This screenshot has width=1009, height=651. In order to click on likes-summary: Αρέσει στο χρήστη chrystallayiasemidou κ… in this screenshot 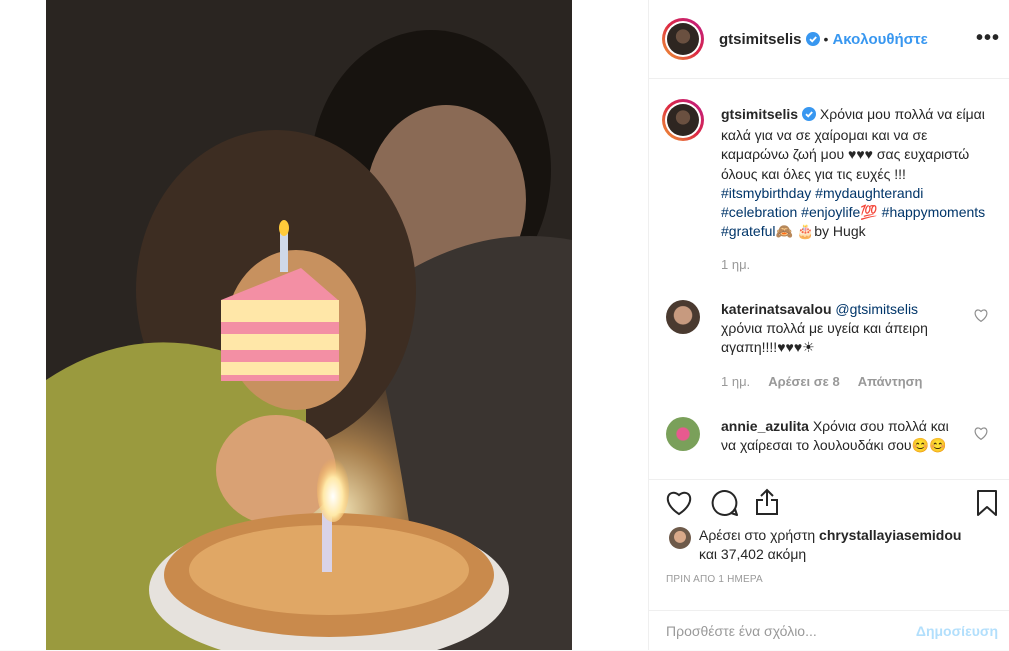, I will do `click(849, 545)`.